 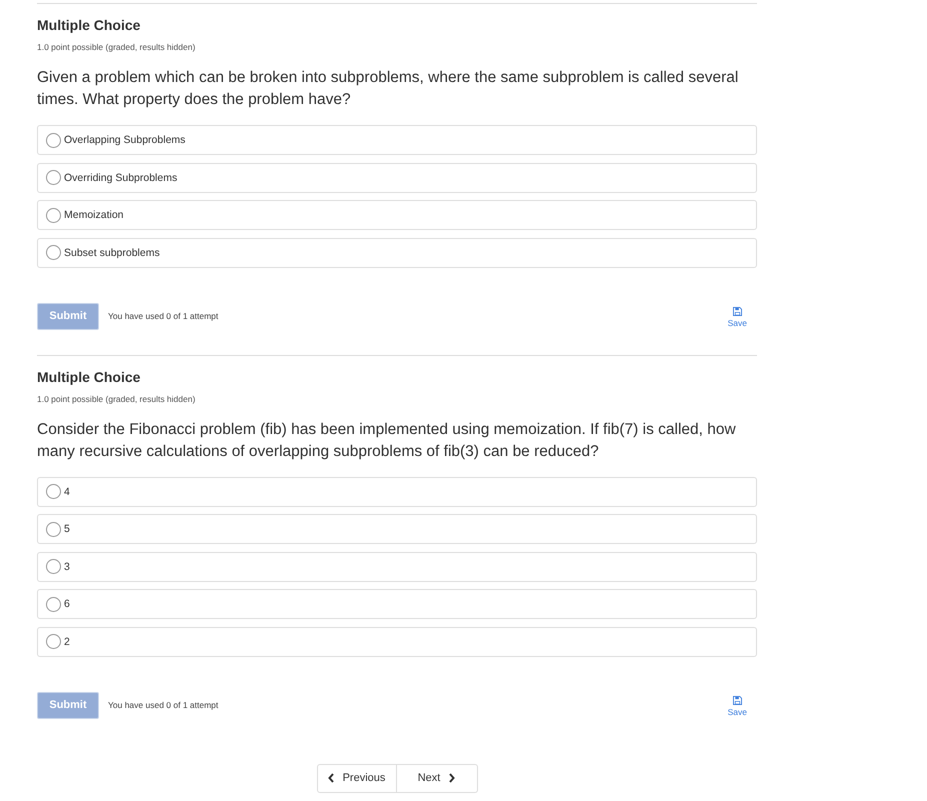 What do you see at coordinates (397, 177) in the screenshot?
I see `answer-option: Overriding Subproblems` at bounding box center [397, 177].